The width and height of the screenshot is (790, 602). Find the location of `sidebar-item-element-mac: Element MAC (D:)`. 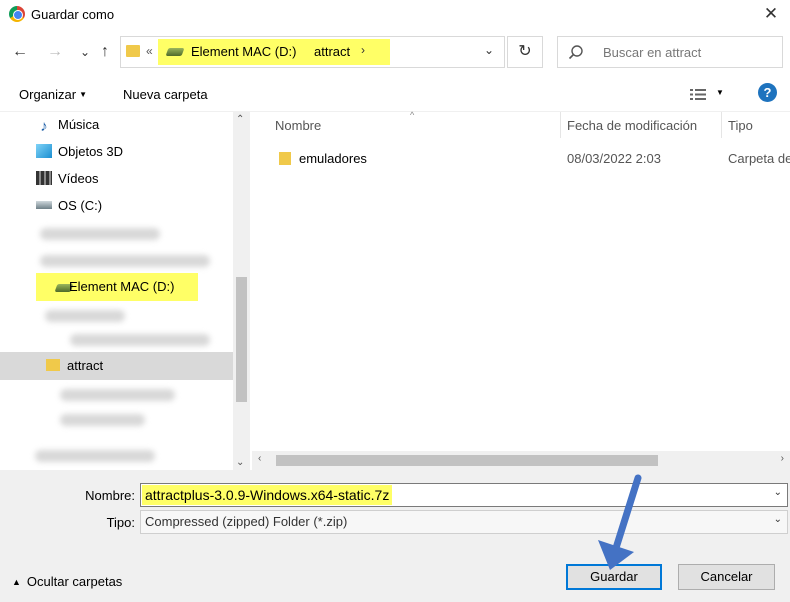

sidebar-item-element-mac: Element MAC (D:) is located at coordinates (117, 287).